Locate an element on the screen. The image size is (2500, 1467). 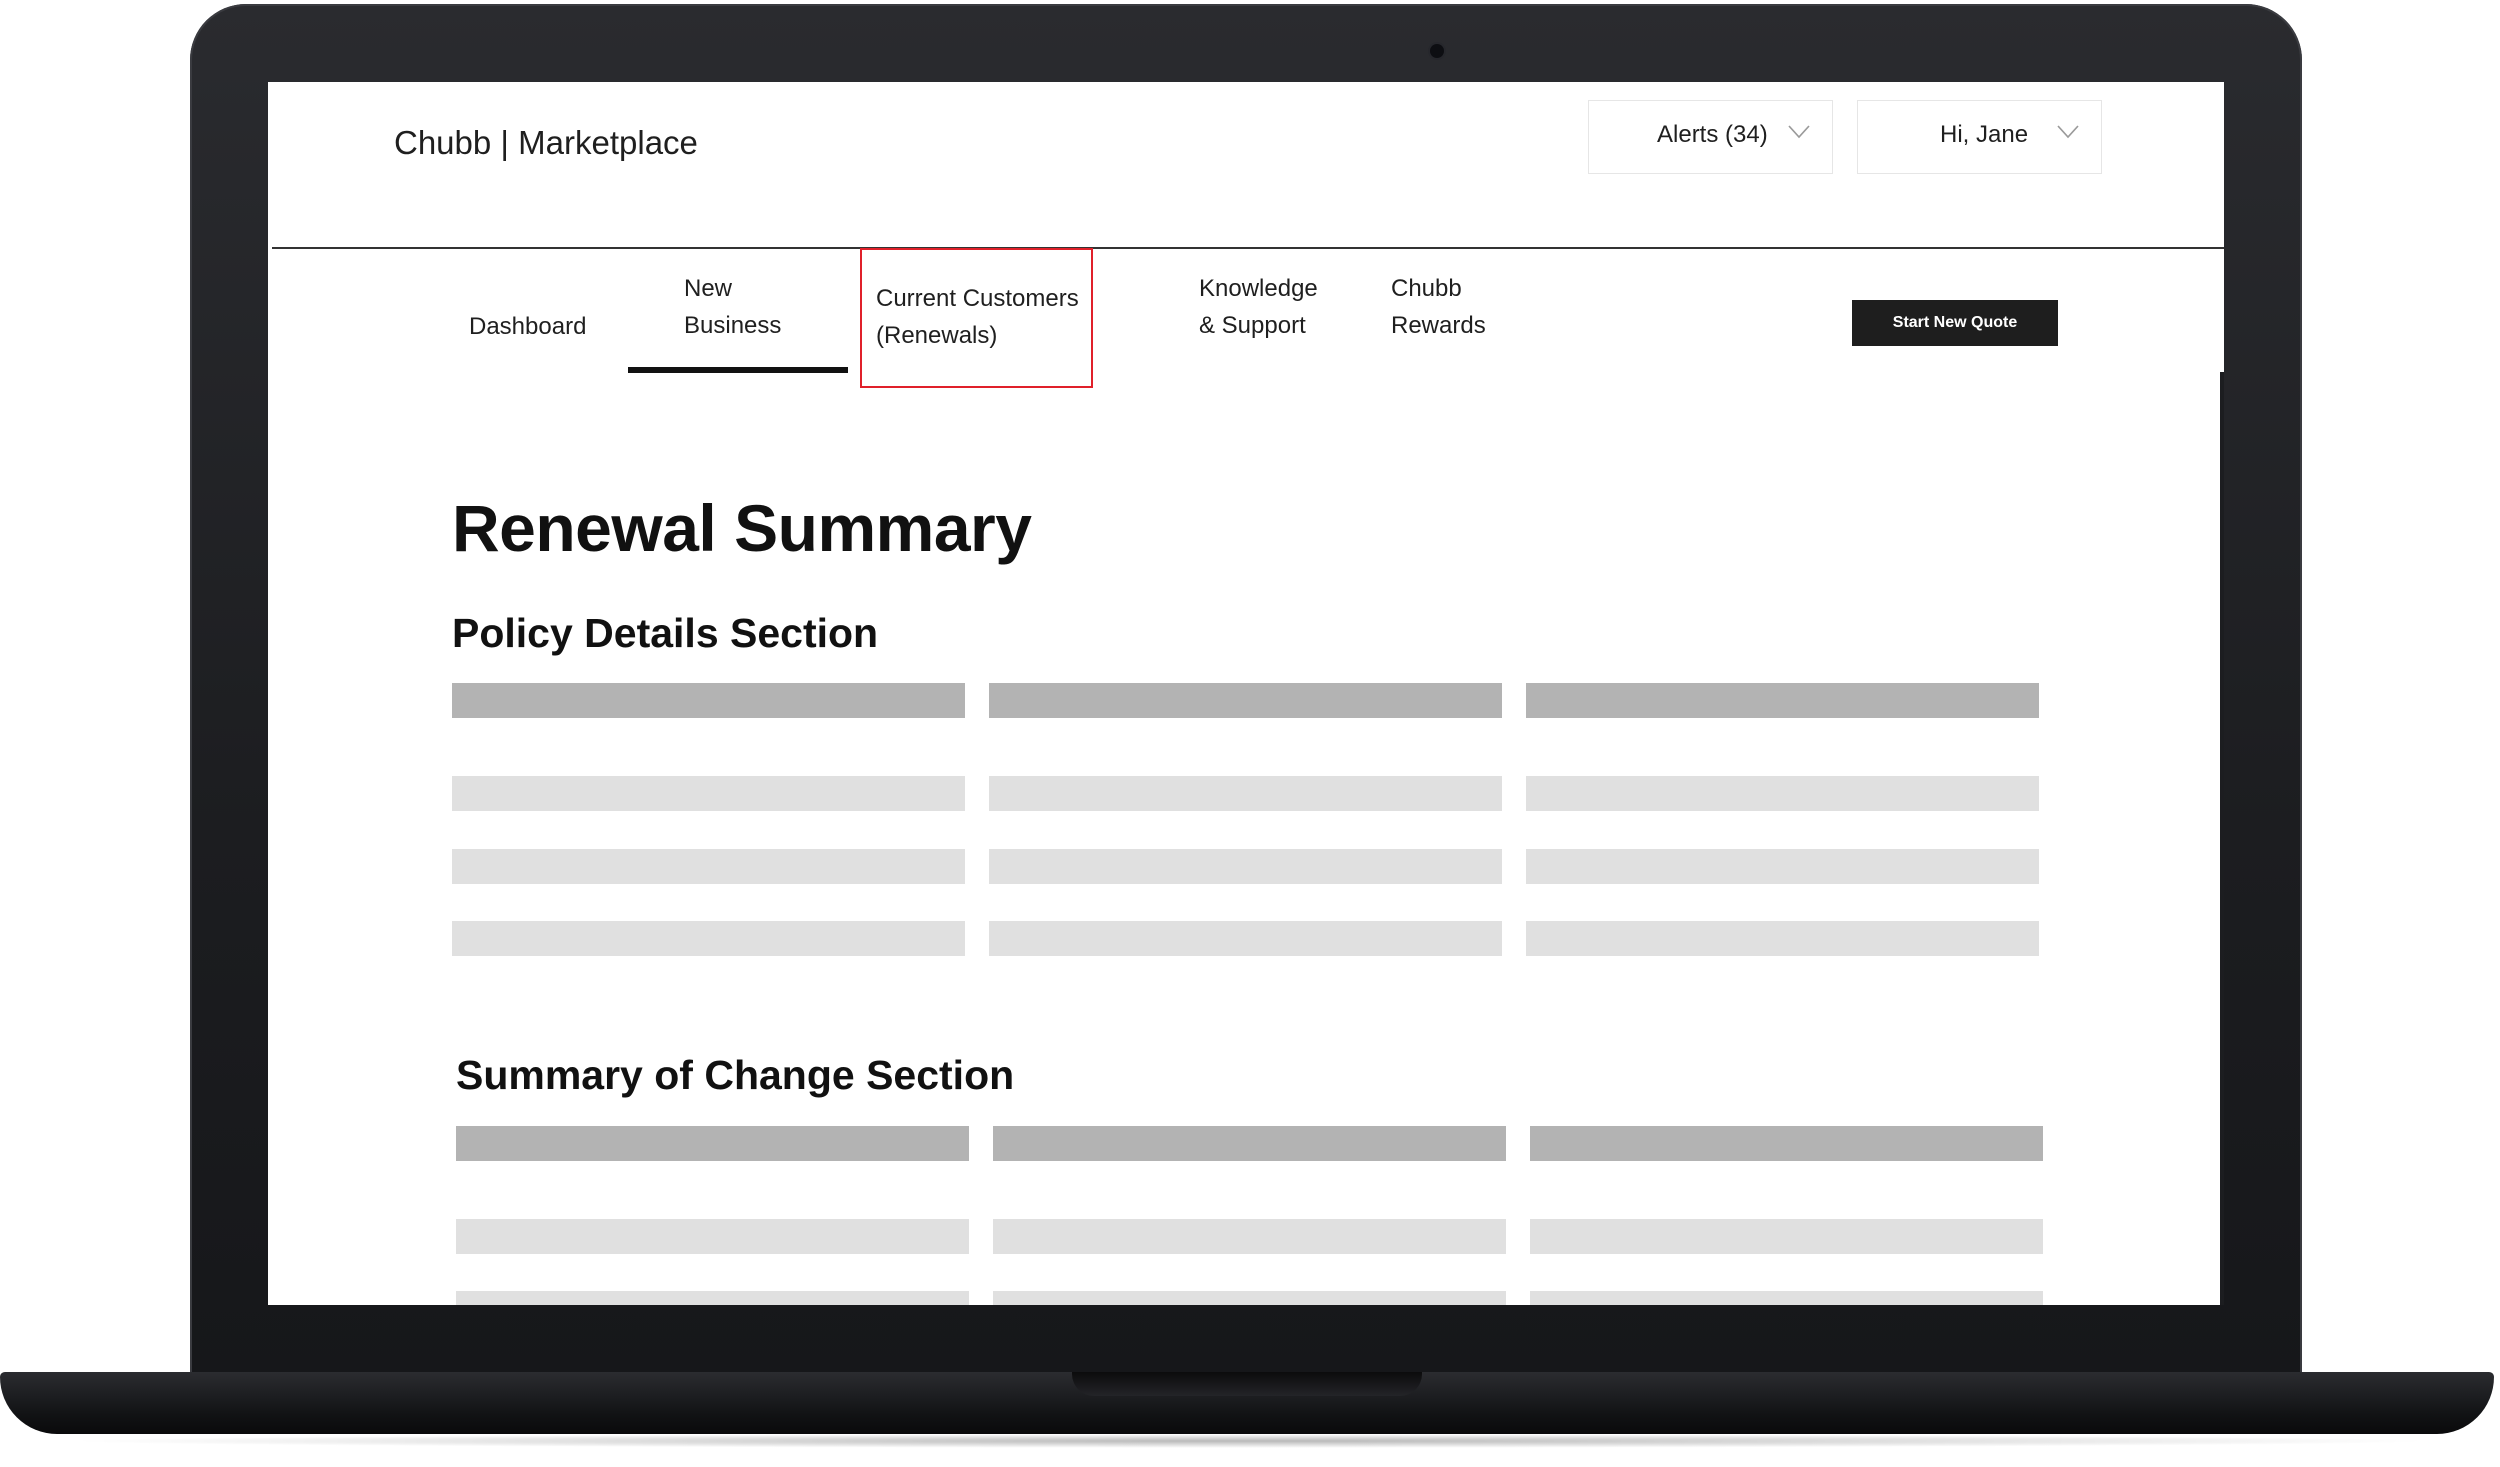
policy-details-heading: Policy Details Section is located at coordinates (665, 633).